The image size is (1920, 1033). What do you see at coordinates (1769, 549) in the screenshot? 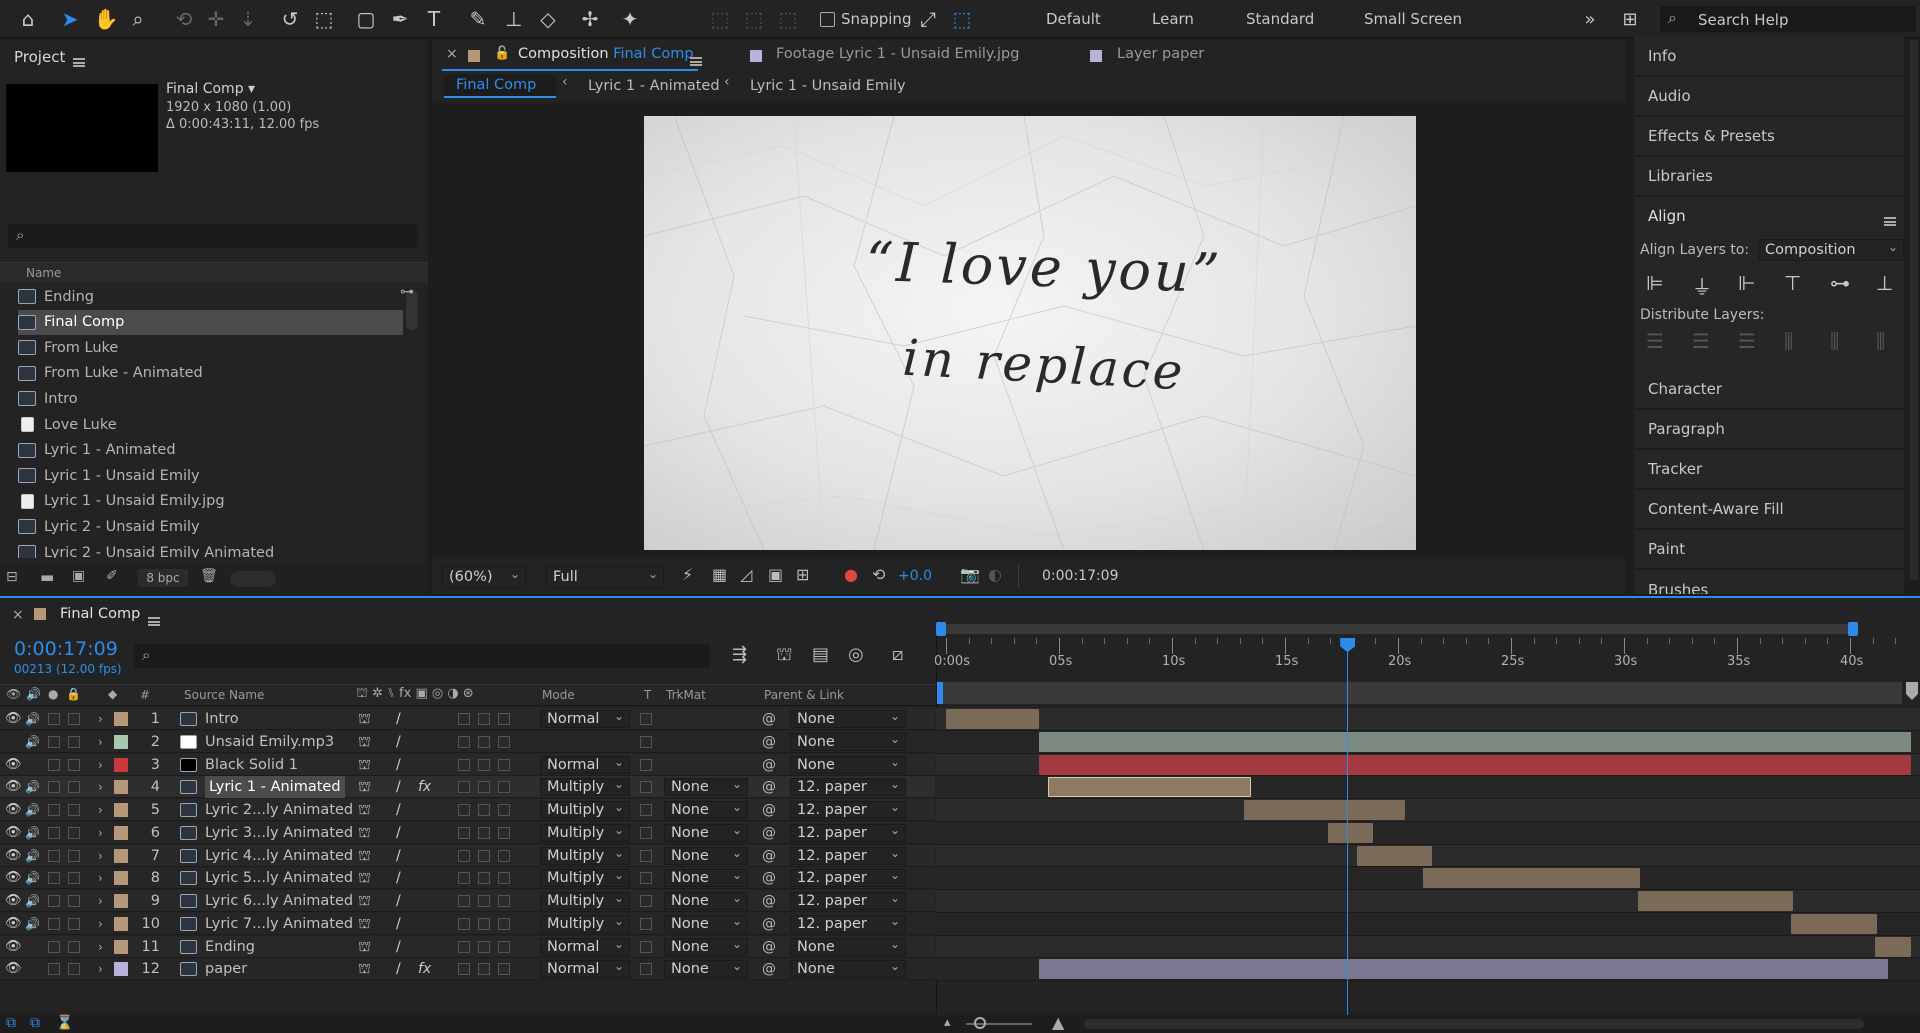
I see `panel-paint: Paint` at bounding box center [1769, 549].